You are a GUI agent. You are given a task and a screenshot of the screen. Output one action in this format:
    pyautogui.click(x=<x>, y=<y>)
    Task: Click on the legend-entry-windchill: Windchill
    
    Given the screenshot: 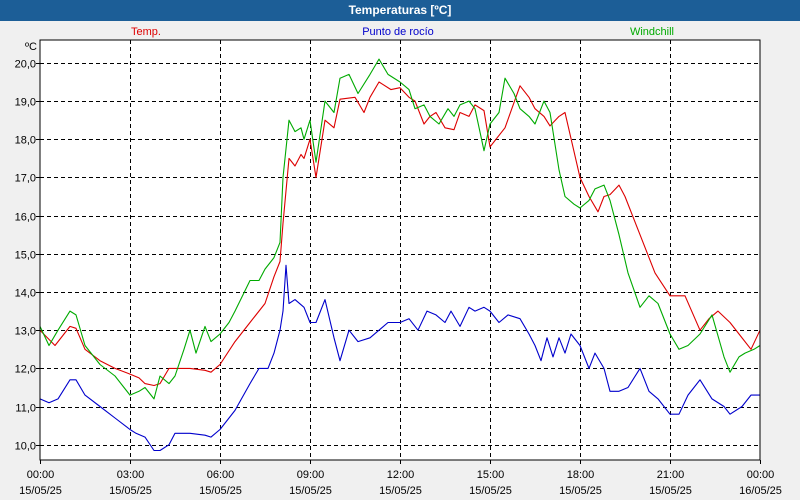 What is the action you would take?
    pyautogui.click(x=652, y=32)
    